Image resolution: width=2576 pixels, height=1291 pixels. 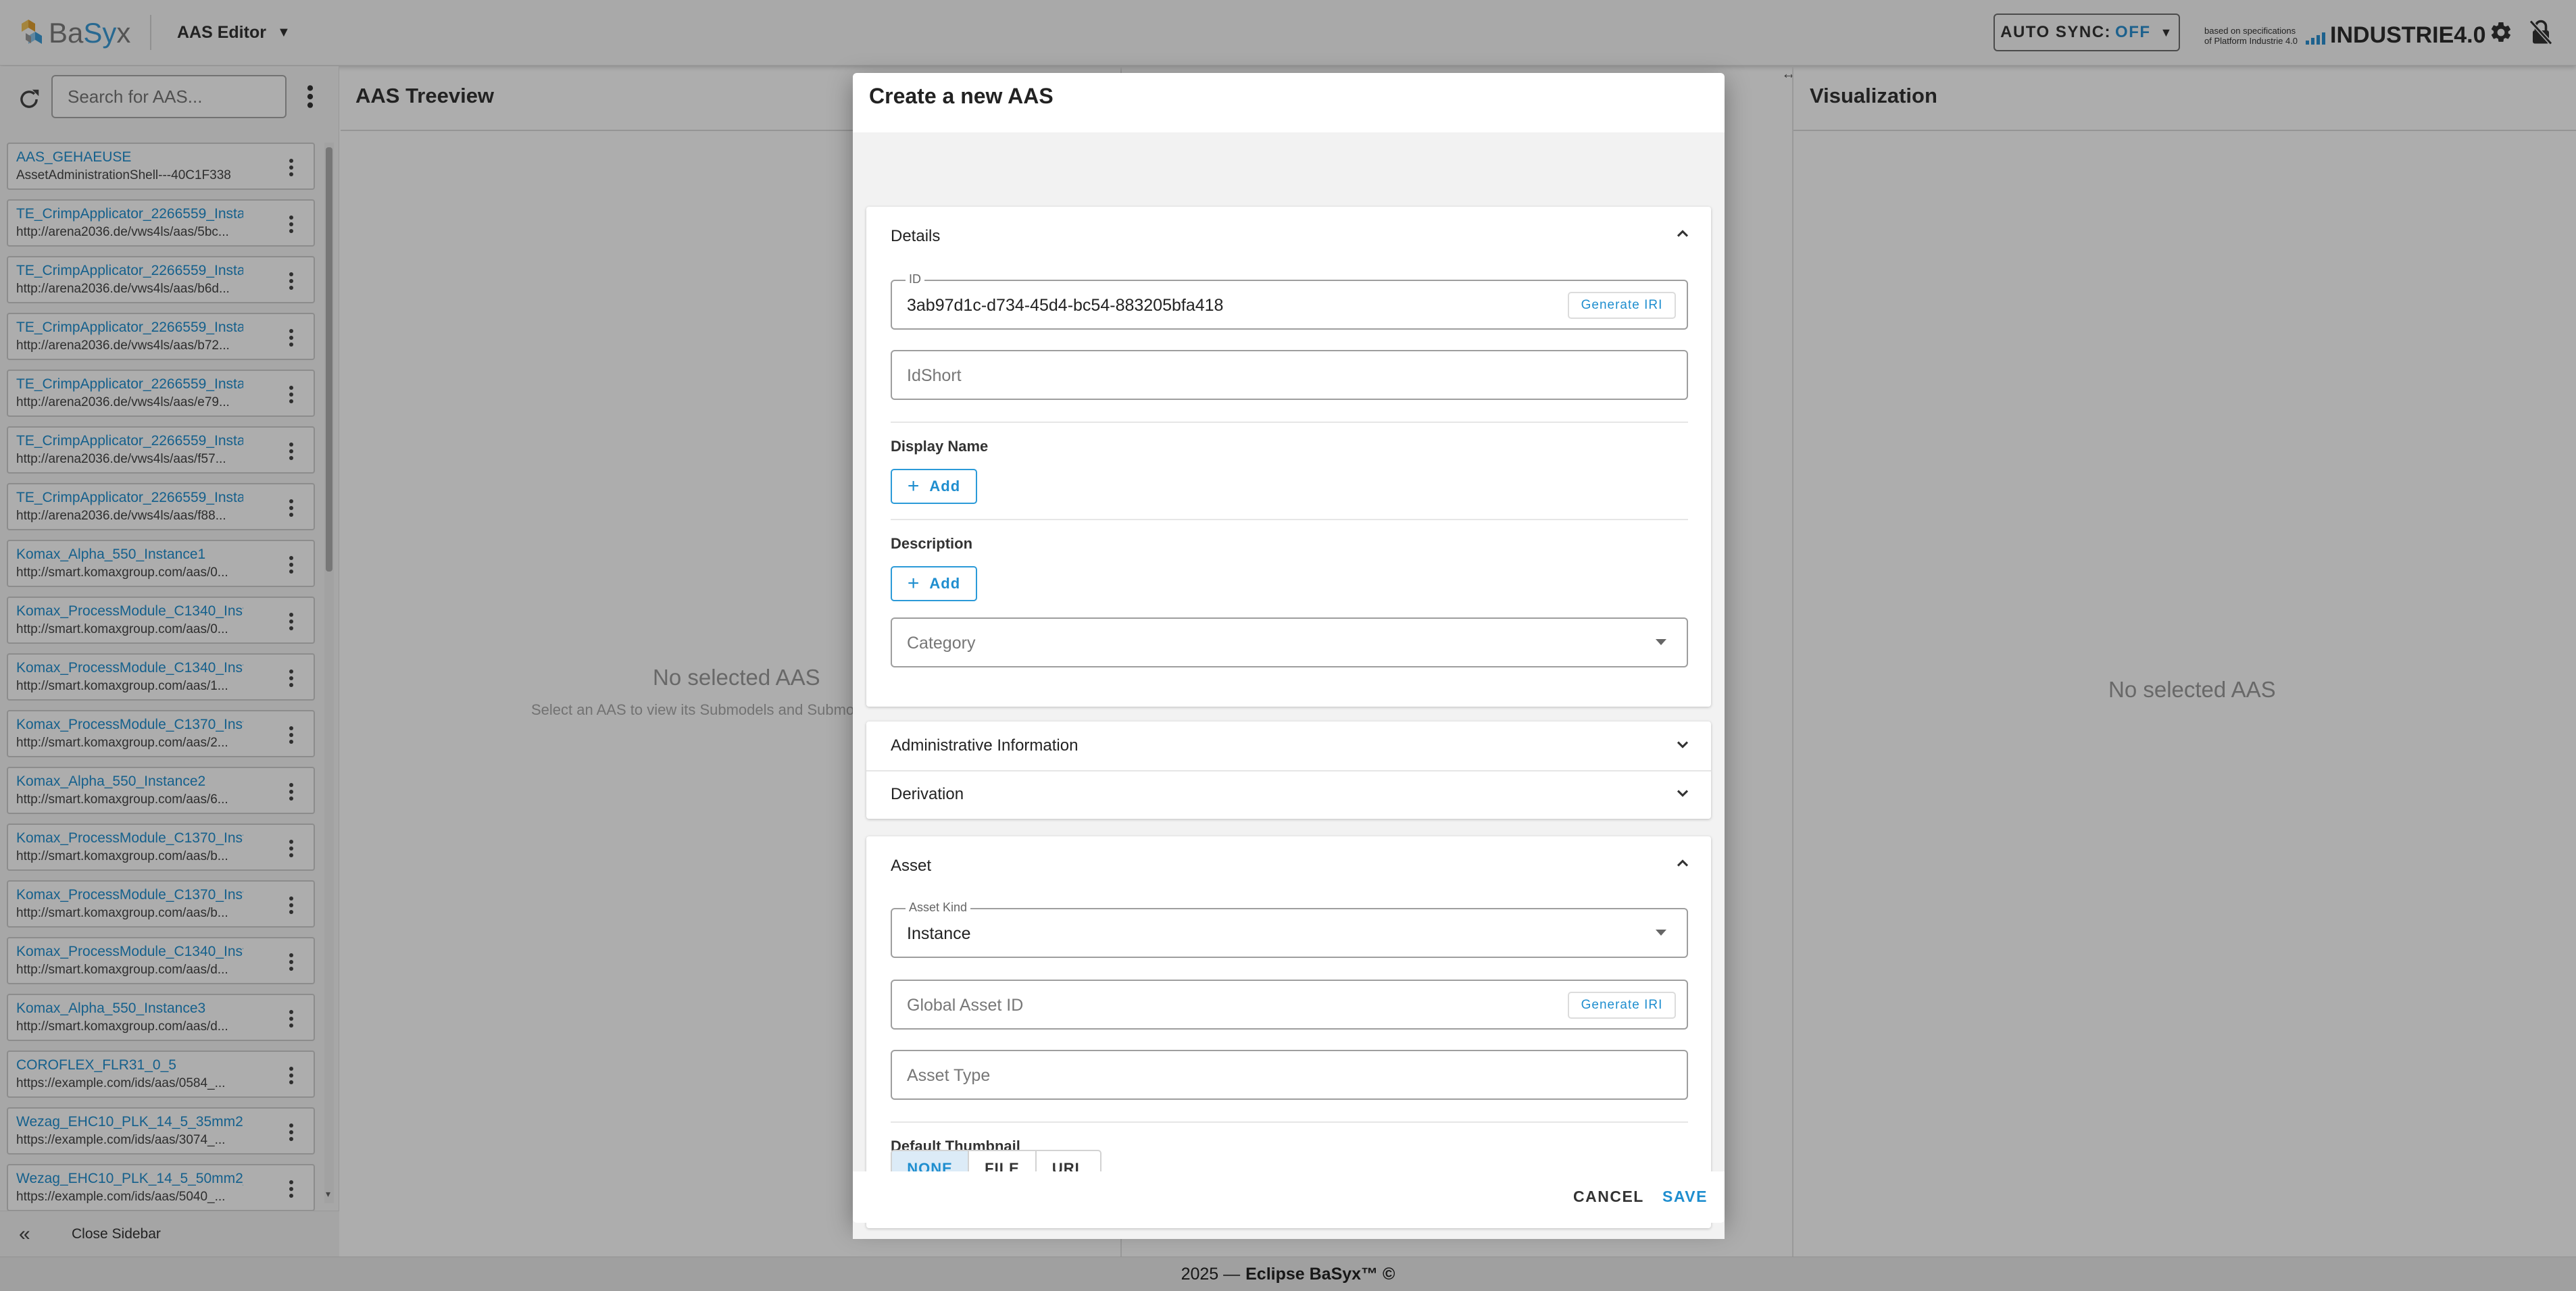 What do you see at coordinates (1290, 929) in the screenshot?
I see `asset-kind-select: Asset Kind Instance` at bounding box center [1290, 929].